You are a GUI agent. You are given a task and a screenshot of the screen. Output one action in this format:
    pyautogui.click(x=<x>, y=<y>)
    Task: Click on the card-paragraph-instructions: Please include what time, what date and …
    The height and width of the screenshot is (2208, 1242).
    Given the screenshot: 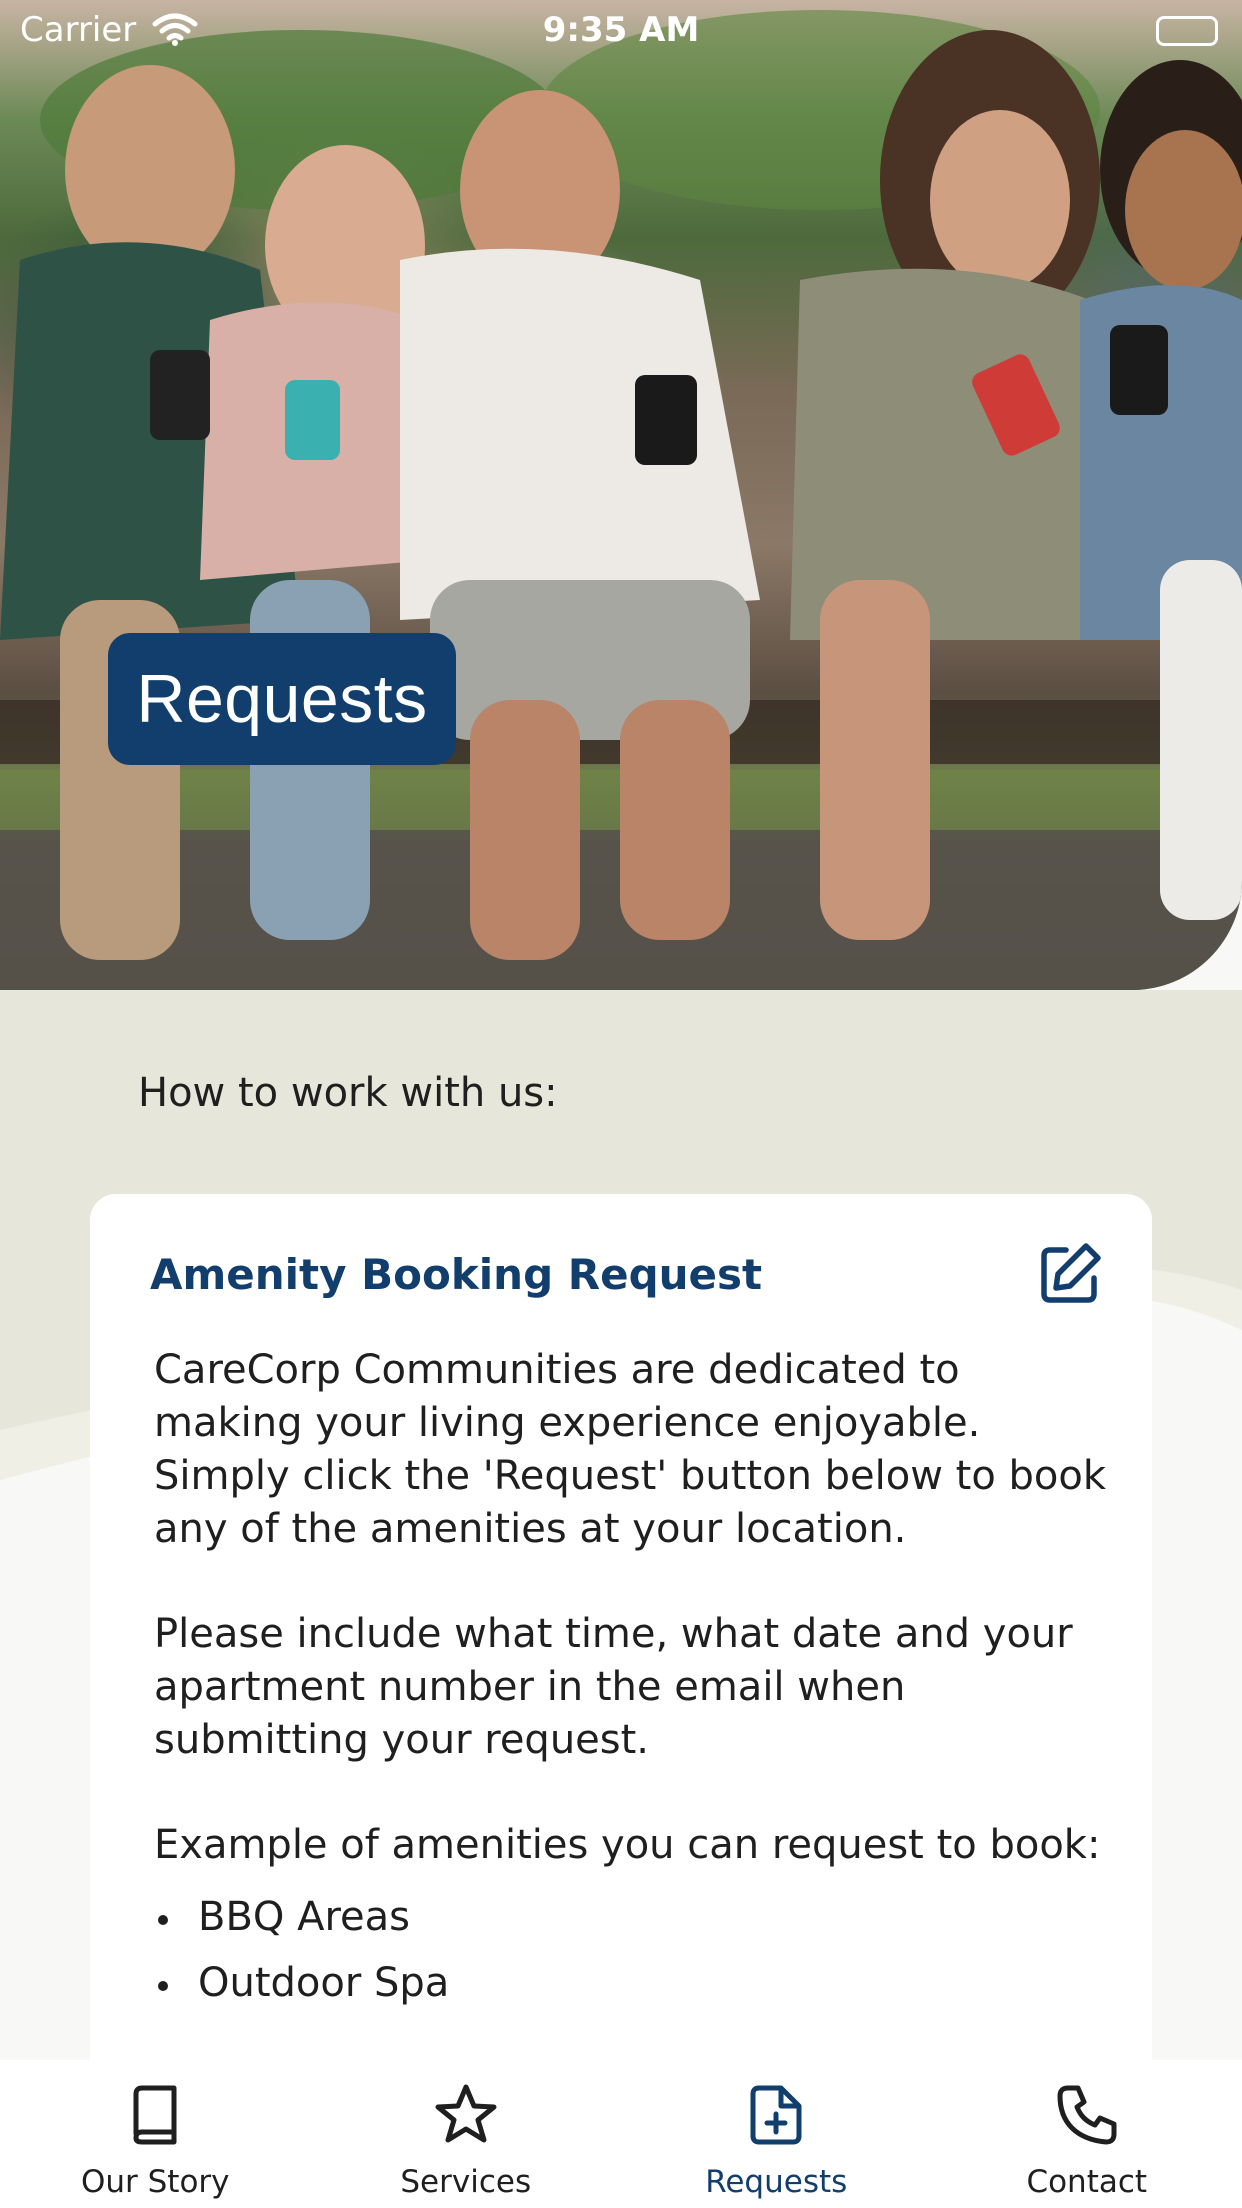 What is the action you would take?
    pyautogui.click(x=613, y=1687)
    